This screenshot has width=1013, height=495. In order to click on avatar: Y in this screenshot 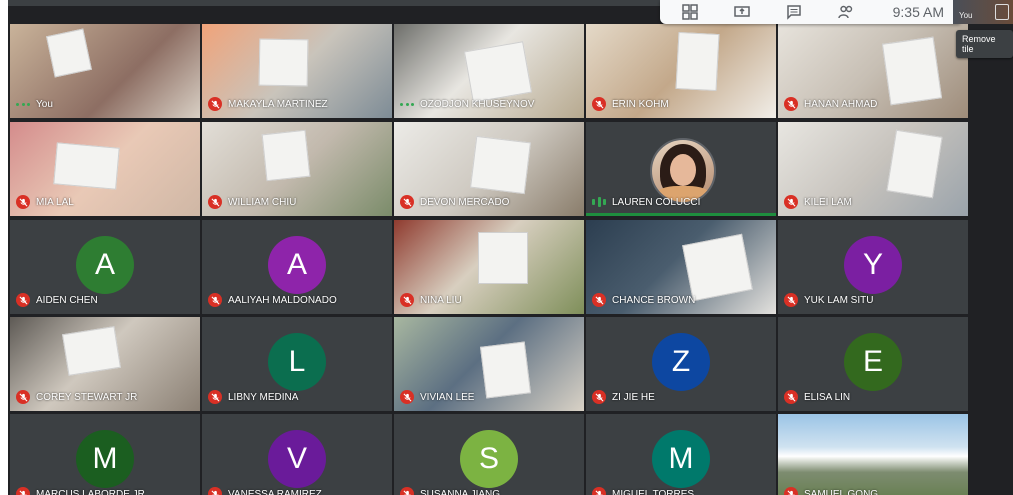, I will do `click(873, 265)`.